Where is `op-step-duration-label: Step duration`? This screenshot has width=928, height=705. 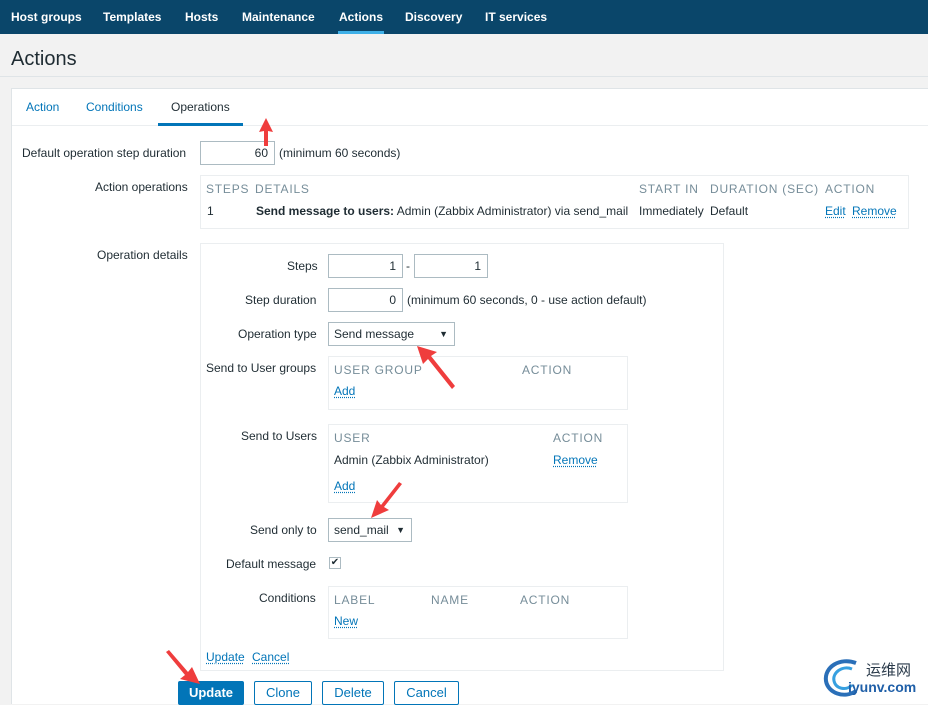
op-step-duration-label: Step duration is located at coordinates (281, 300).